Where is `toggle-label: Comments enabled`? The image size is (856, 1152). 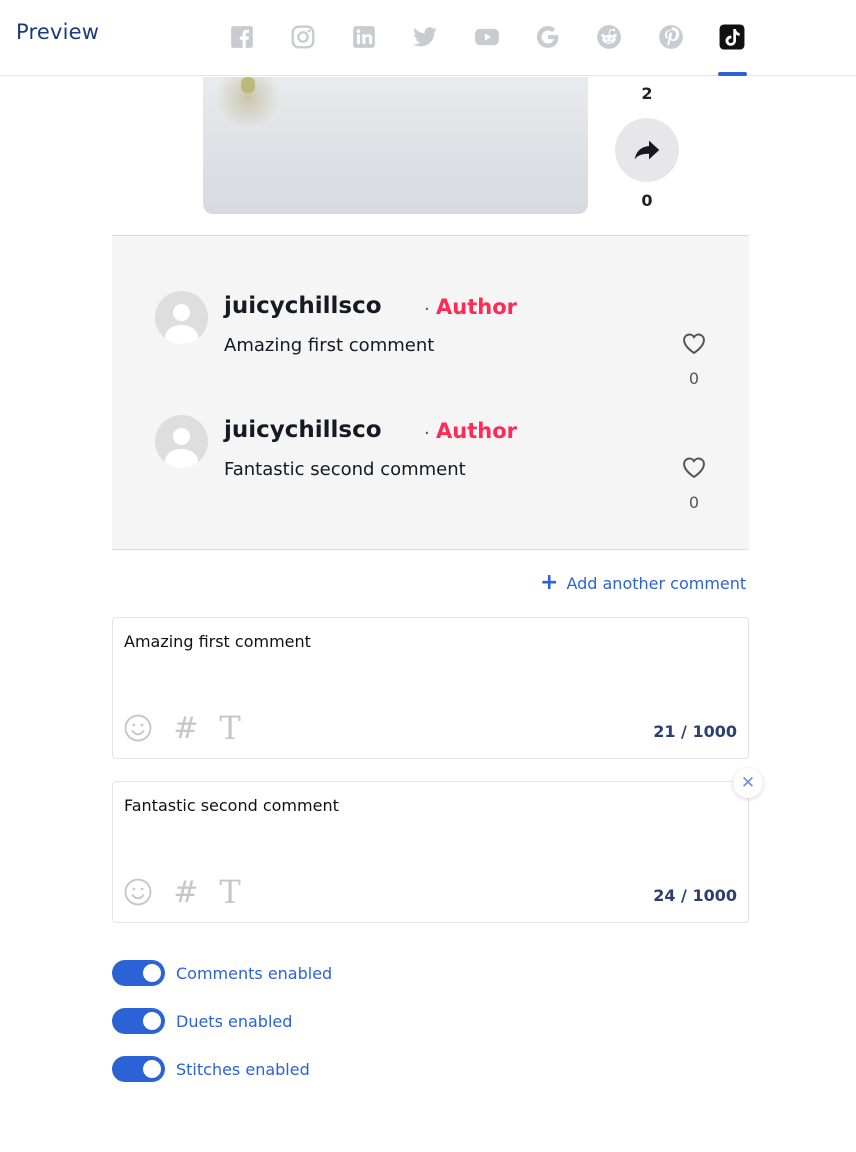
toggle-label: Comments enabled is located at coordinates (254, 973).